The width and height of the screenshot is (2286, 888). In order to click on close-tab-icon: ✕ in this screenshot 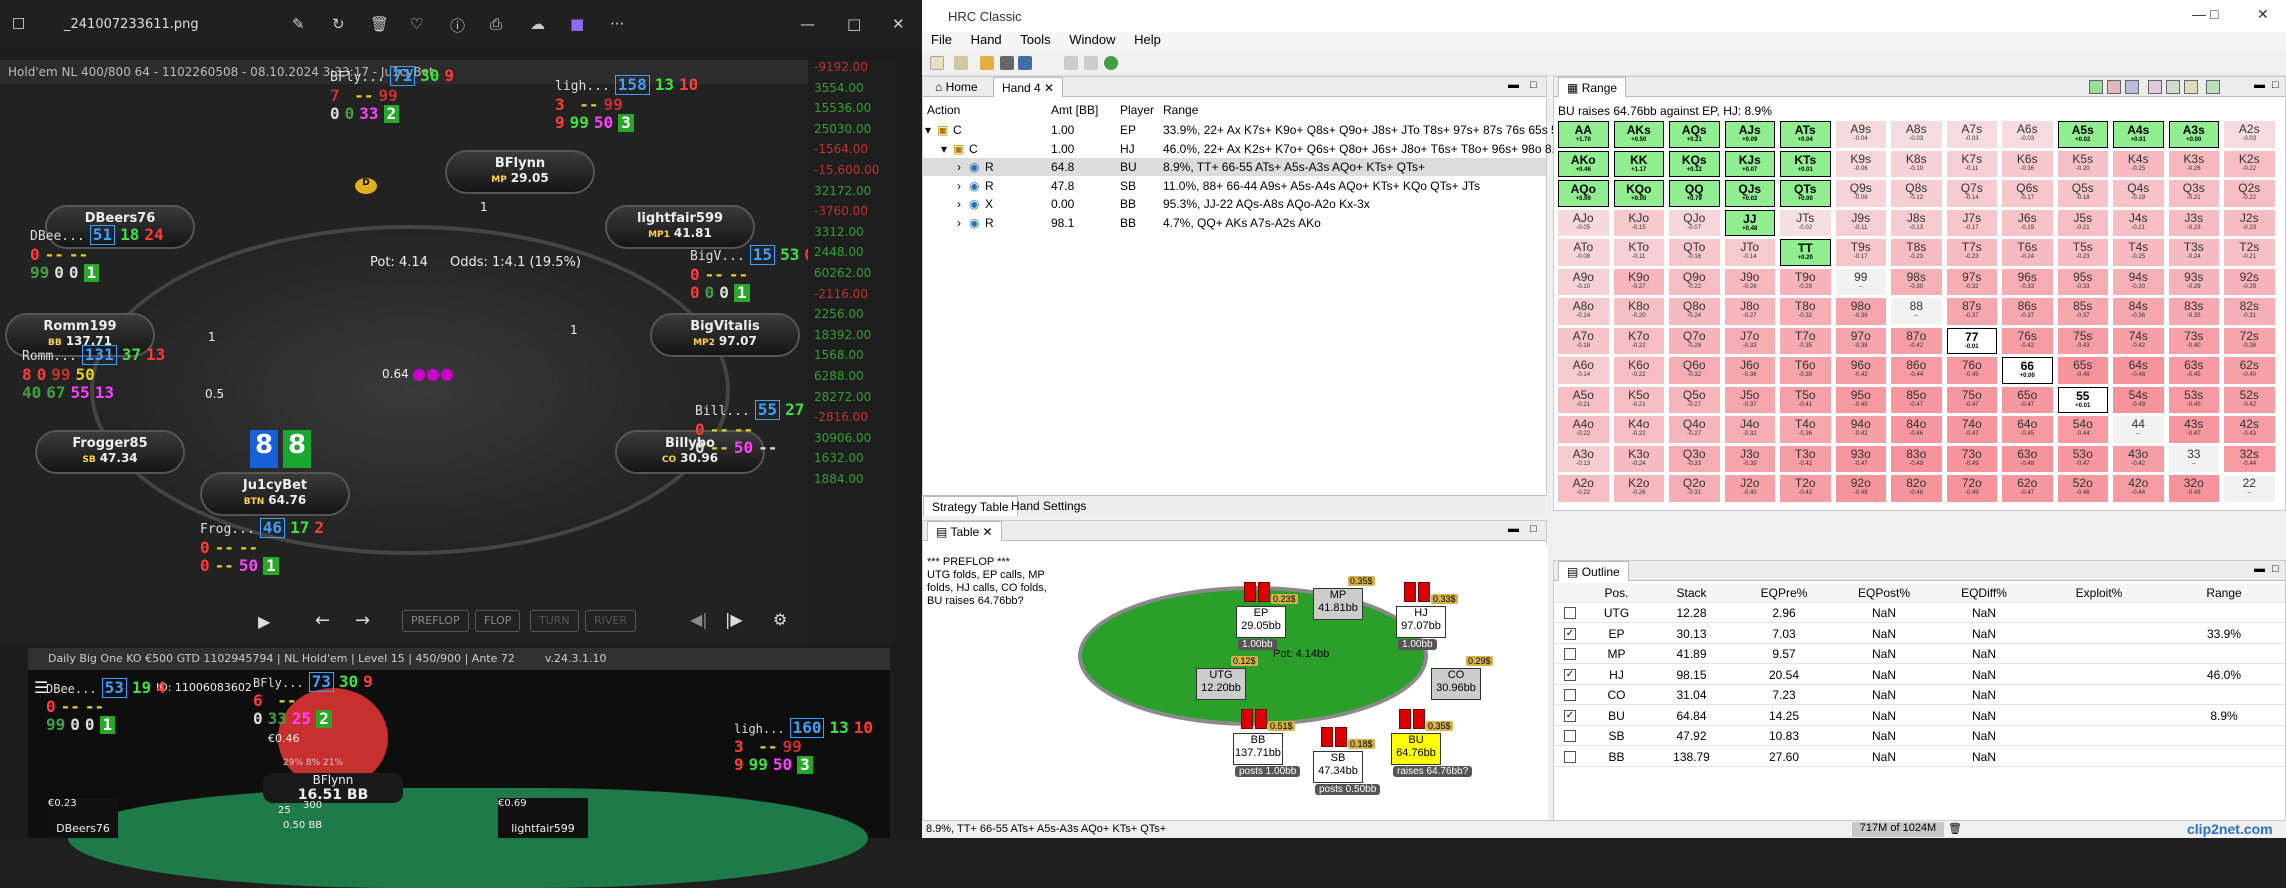, I will do `click(1049, 88)`.